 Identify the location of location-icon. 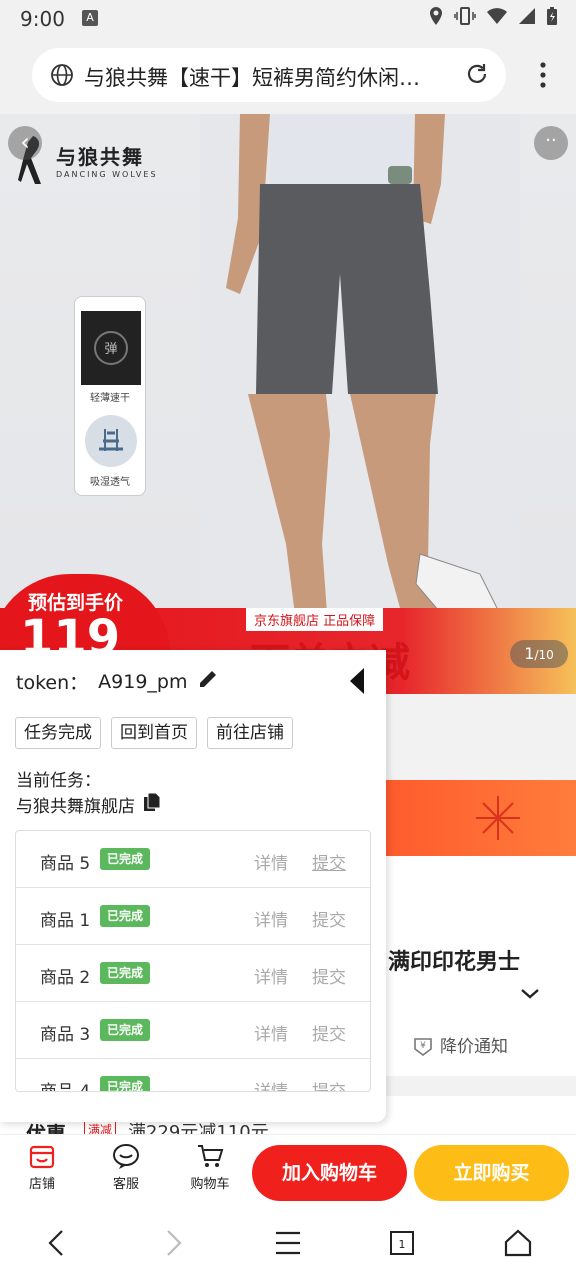
(436, 18).